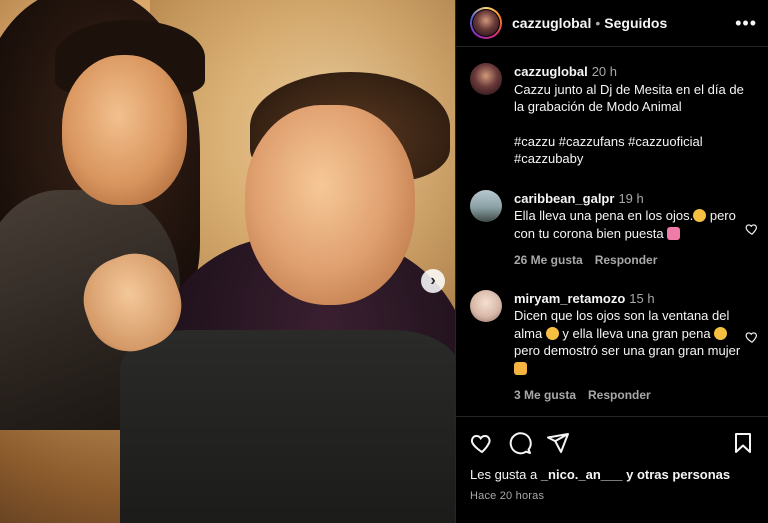 The image size is (768, 523). What do you see at coordinates (507, 496) in the screenshot?
I see `post-timestamp: Hace 20 horas` at bounding box center [507, 496].